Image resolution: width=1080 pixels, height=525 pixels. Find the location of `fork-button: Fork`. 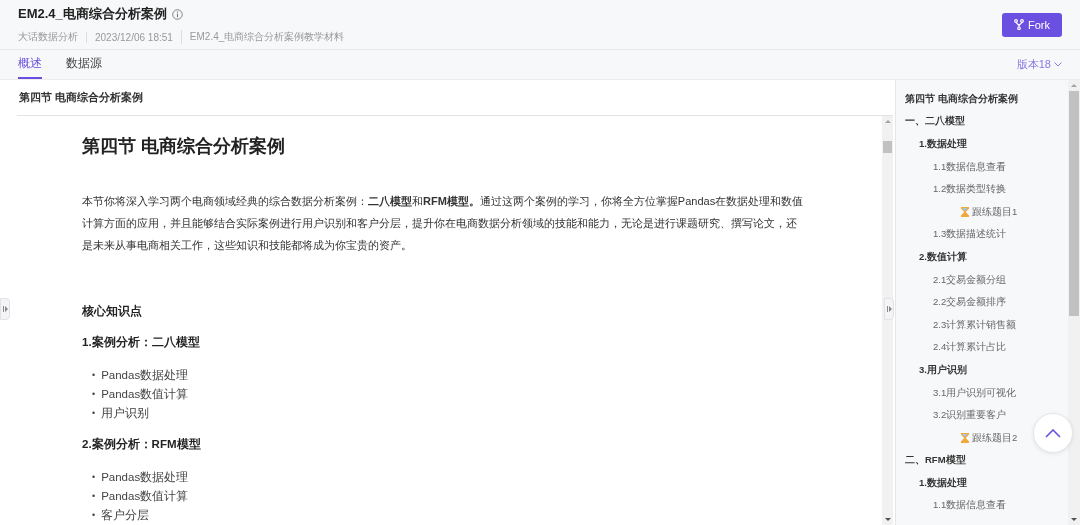

fork-button: Fork is located at coordinates (1032, 24).